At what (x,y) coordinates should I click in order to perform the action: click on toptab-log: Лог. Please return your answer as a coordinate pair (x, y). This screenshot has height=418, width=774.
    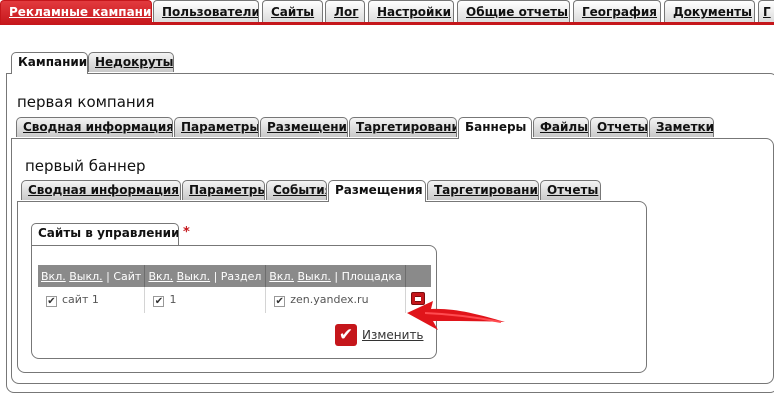
    Looking at the image, I should click on (345, 11).